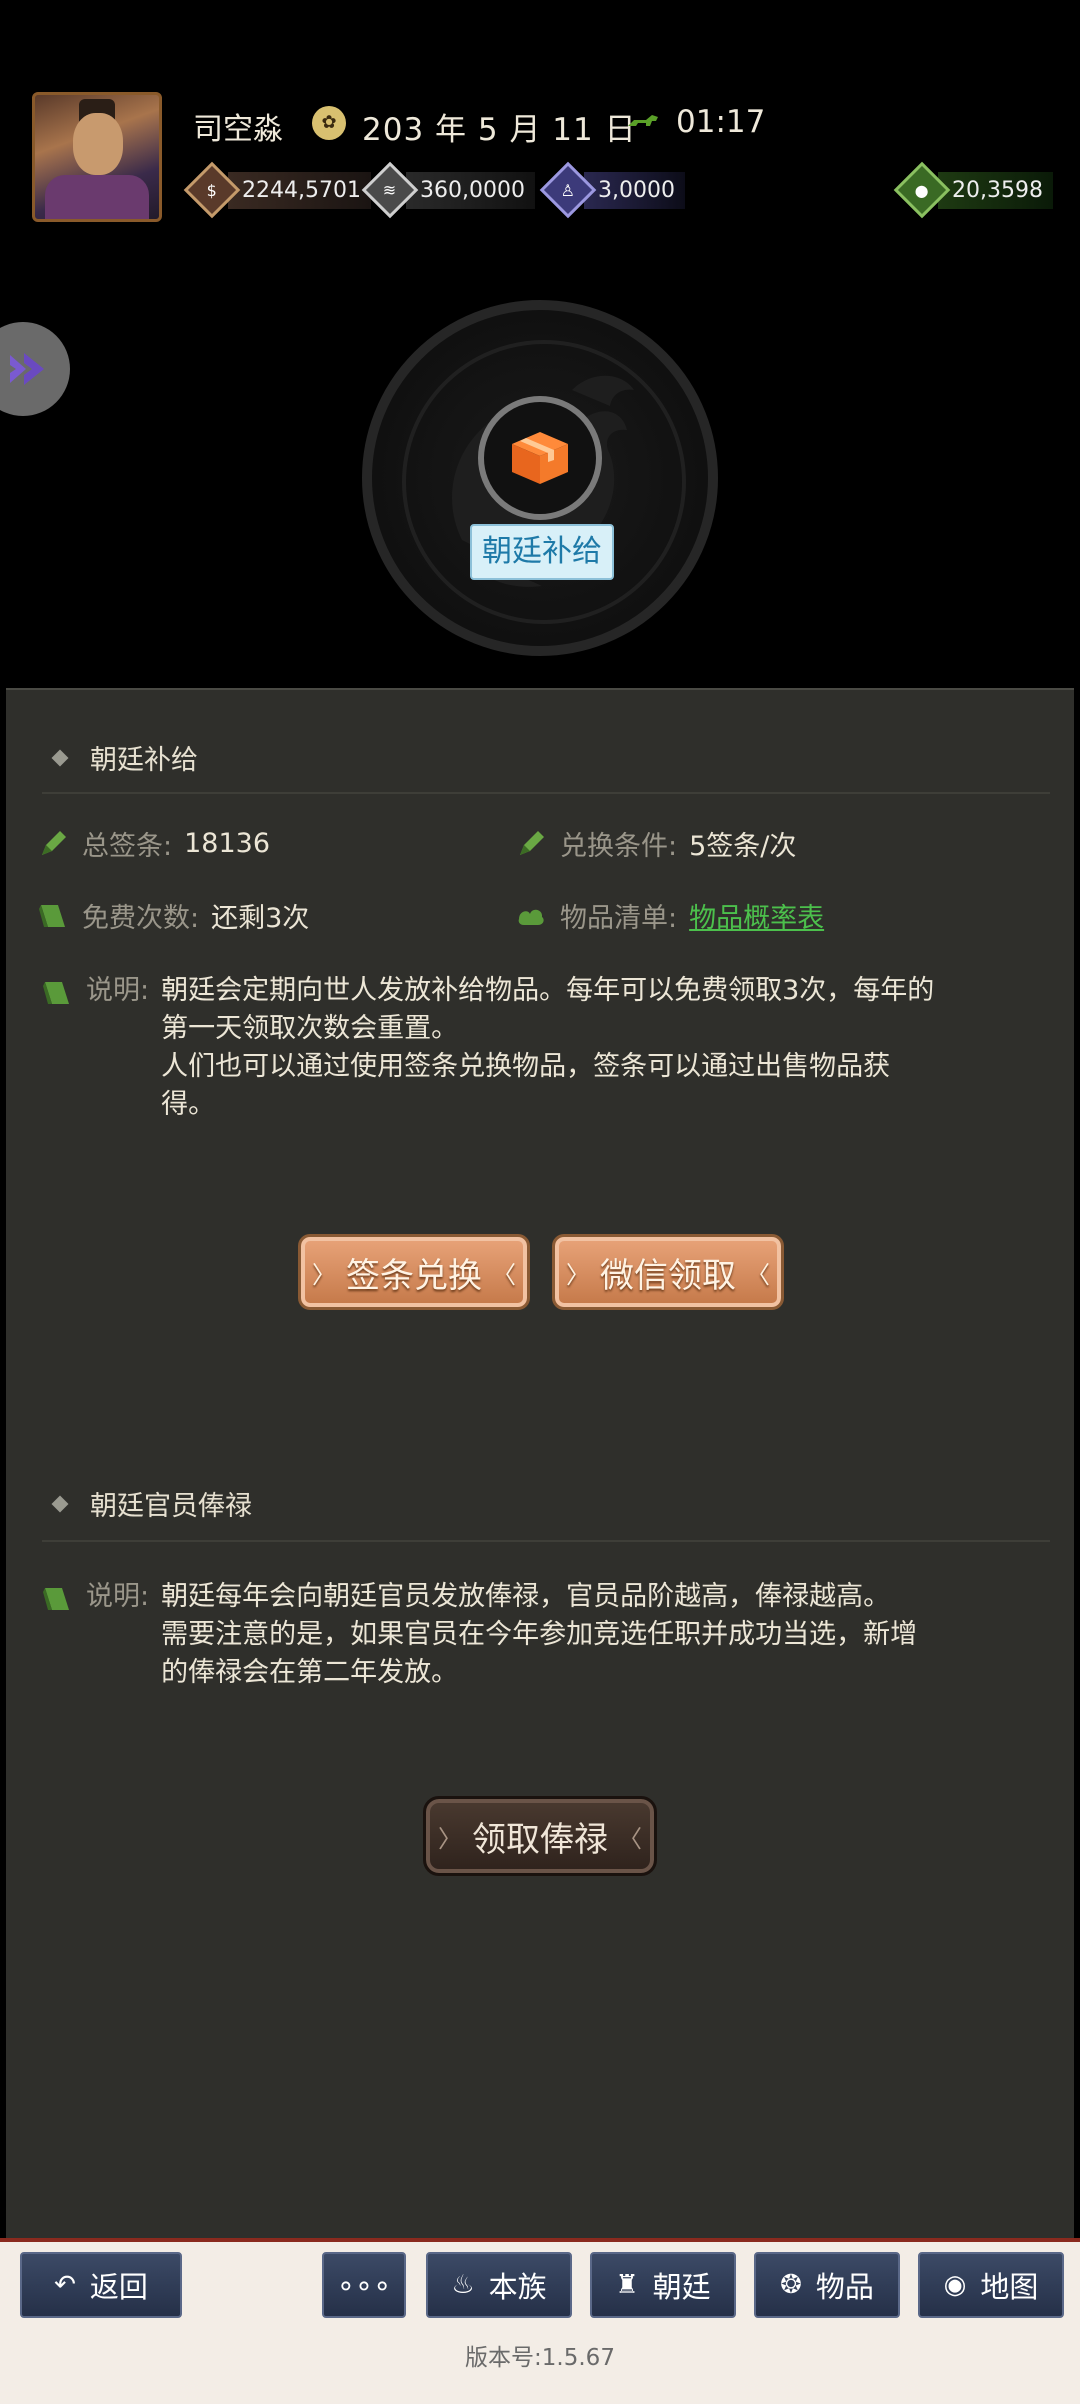 The height and width of the screenshot is (2404, 1080). What do you see at coordinates (118, 2287) in the screenshot?
I see `back-label: 返回` at bounding box center [118, 2287].